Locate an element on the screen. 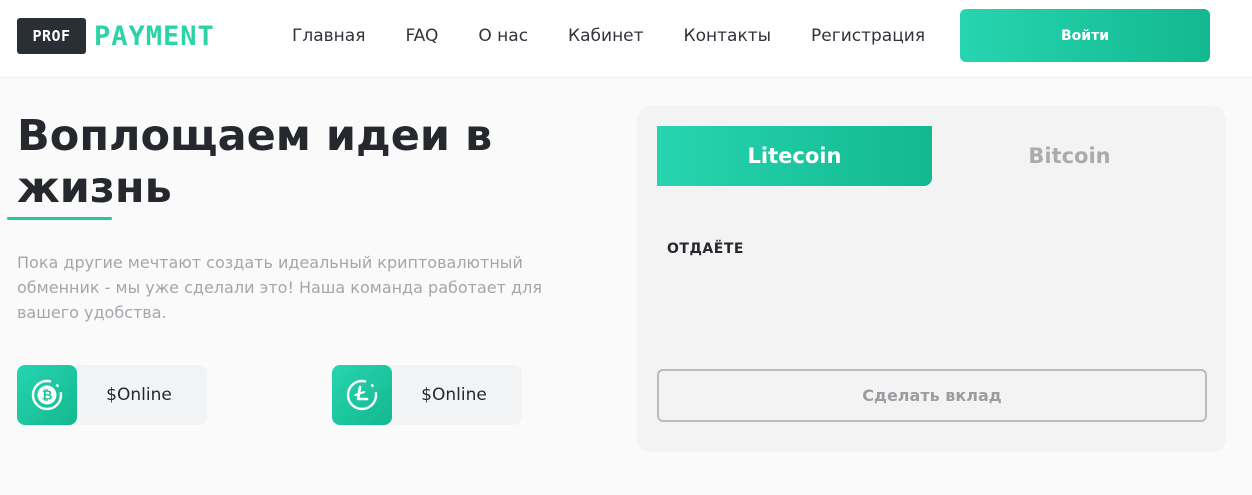 The image size is (1252, 495). nav-item-contacts: Контакты is located at coordinates (728, 36).